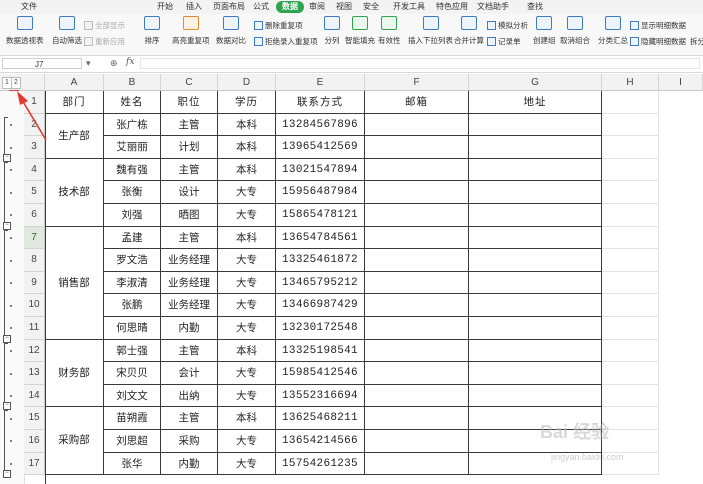  What do you see at coordinates (587, 457) in the screenshot?
I see `watermark-url: jingyan.baidu.com` at bounding box center [587, 457].